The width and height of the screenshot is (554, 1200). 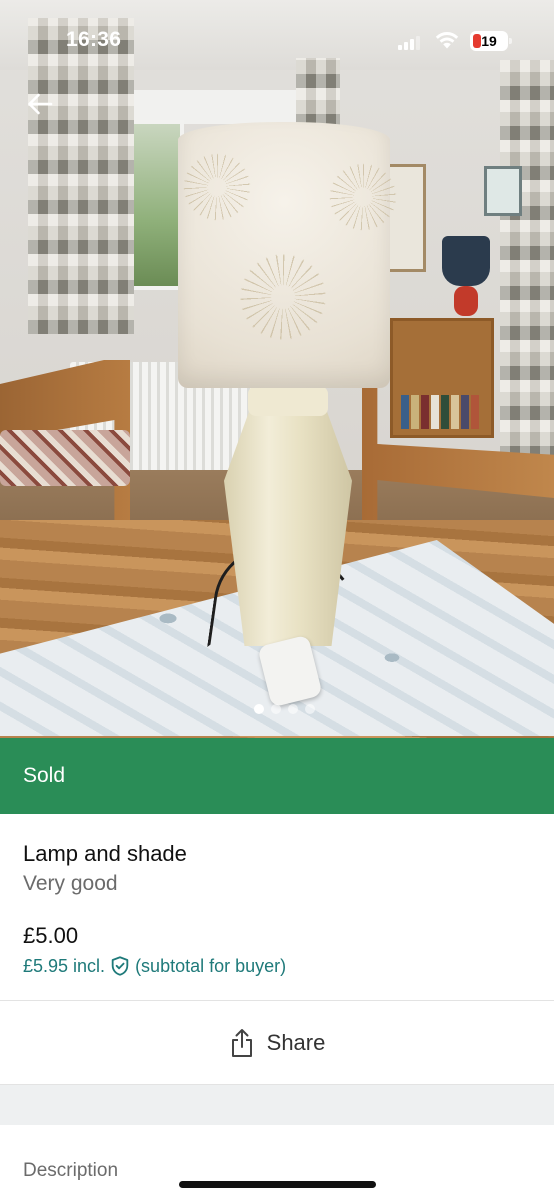 I want to click on photo-window-top, so click(x=213, y=107).